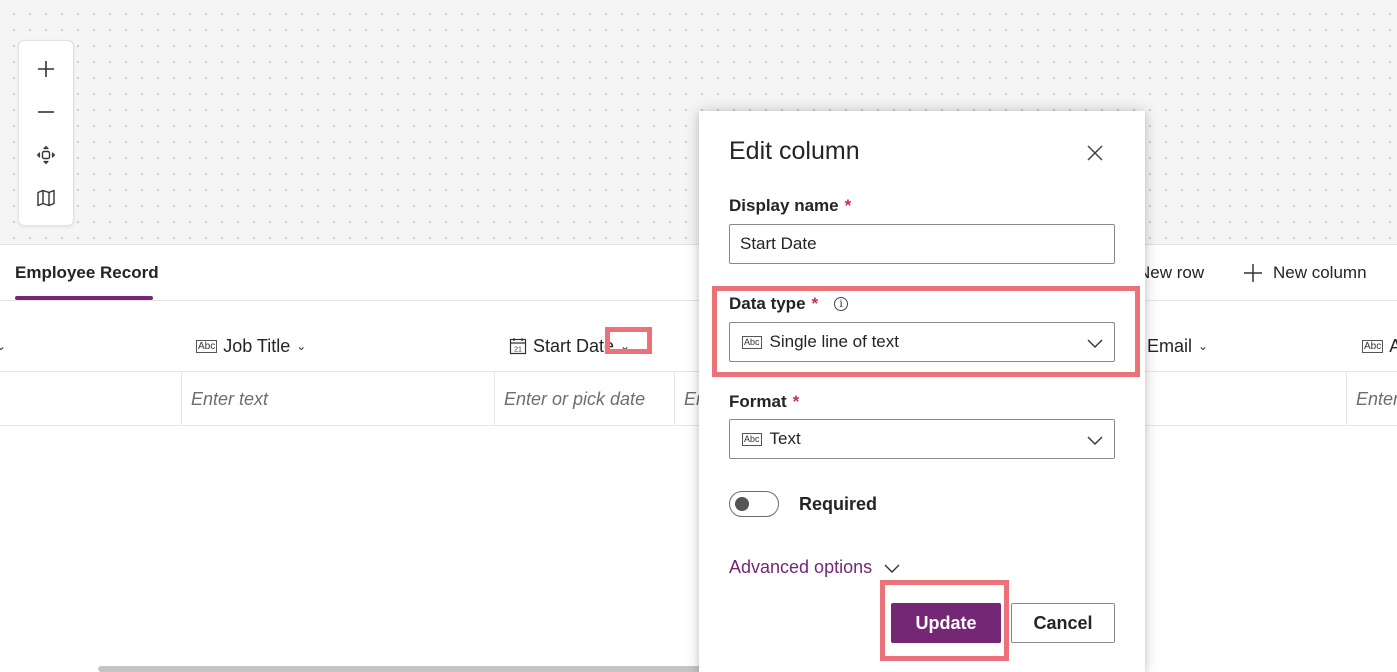 The width and height of the screenshot is (1397, 672). I want to click on column-header-email: Email ⌄, so click(1177, 346).